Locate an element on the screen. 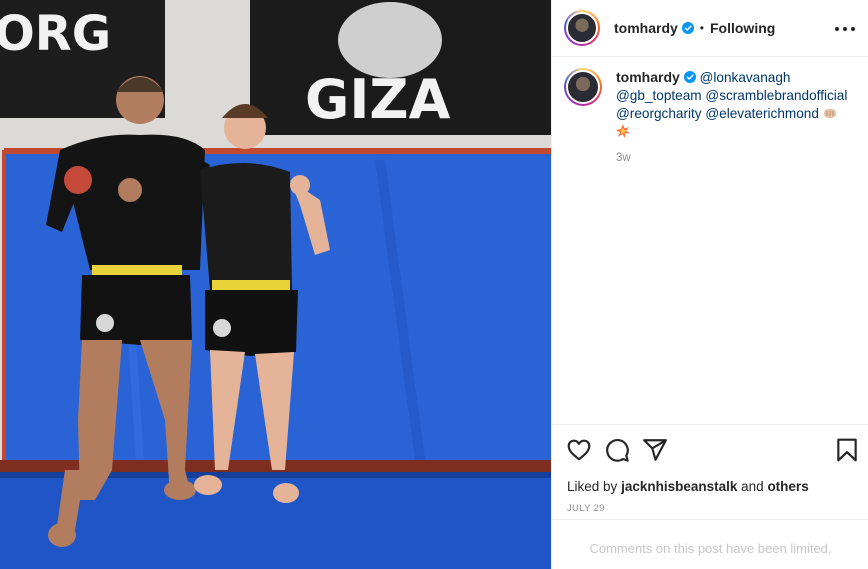 This screenshot has height=569, width=868. liked-user-link: jacknhisbeanstalk is located at coordinates (679, 486).